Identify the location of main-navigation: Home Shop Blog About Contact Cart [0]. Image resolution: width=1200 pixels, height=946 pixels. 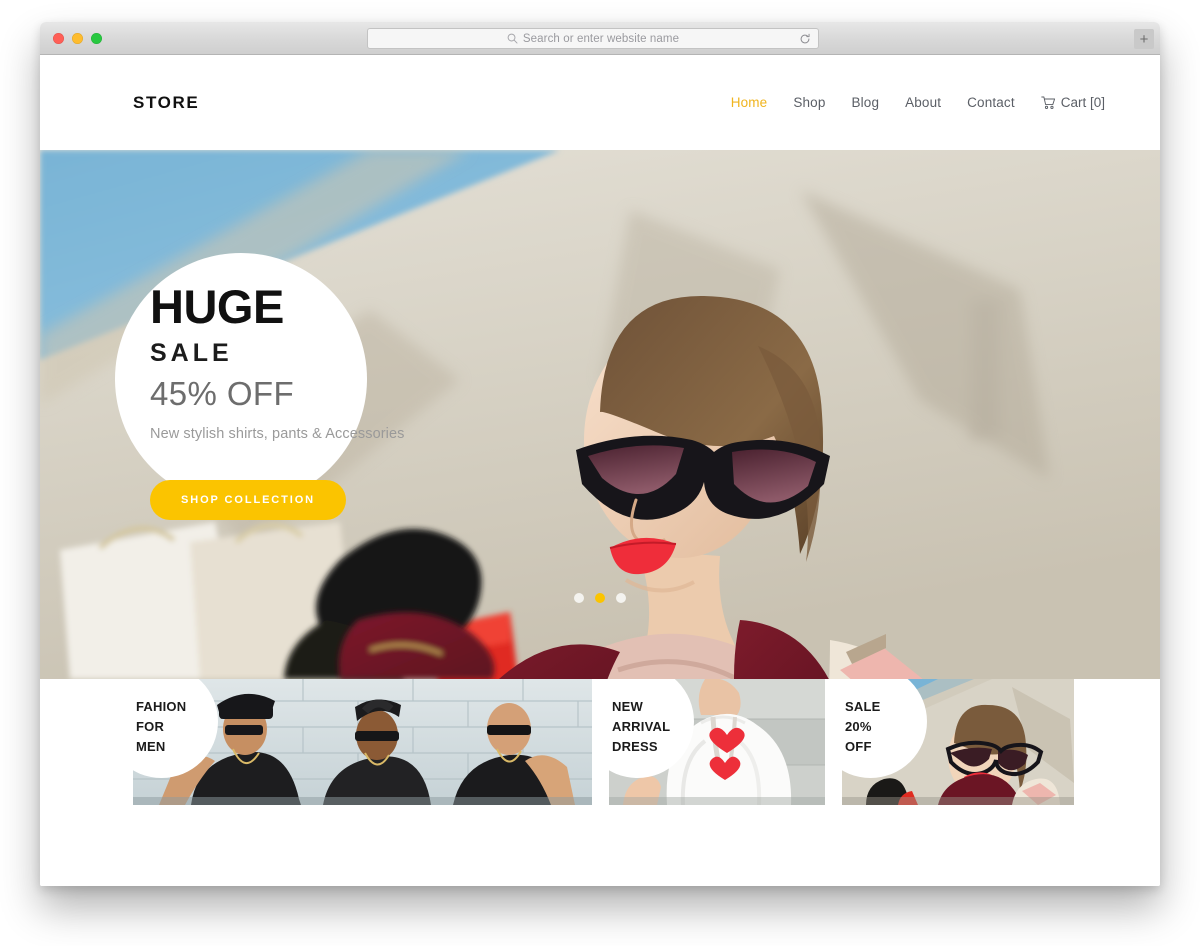
(918, 102).